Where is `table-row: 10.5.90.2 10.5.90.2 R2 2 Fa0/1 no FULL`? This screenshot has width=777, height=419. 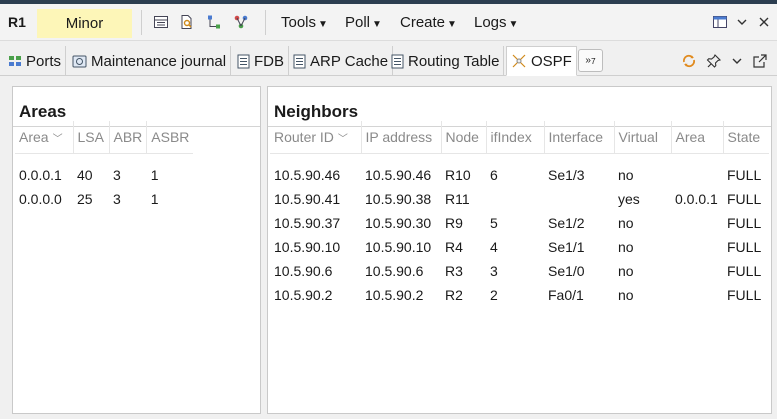 table-row: 10.5.90.2 10.5.90.2 R2 2 Fa0/1 no FULL is located at coordinates (519, 295).